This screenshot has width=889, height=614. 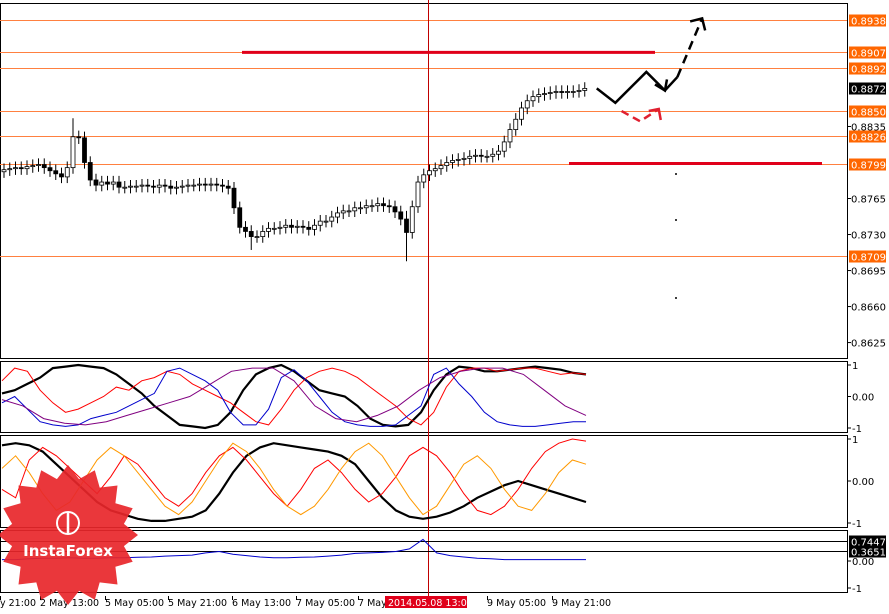 What do you see at coordinates (69, 535) in the screenshot?
I see `logo-badge` at bounding box center [69, 535].